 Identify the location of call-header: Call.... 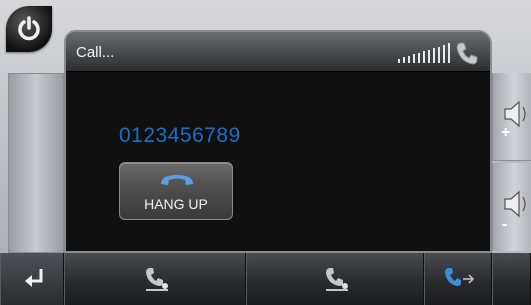
(278, 52).